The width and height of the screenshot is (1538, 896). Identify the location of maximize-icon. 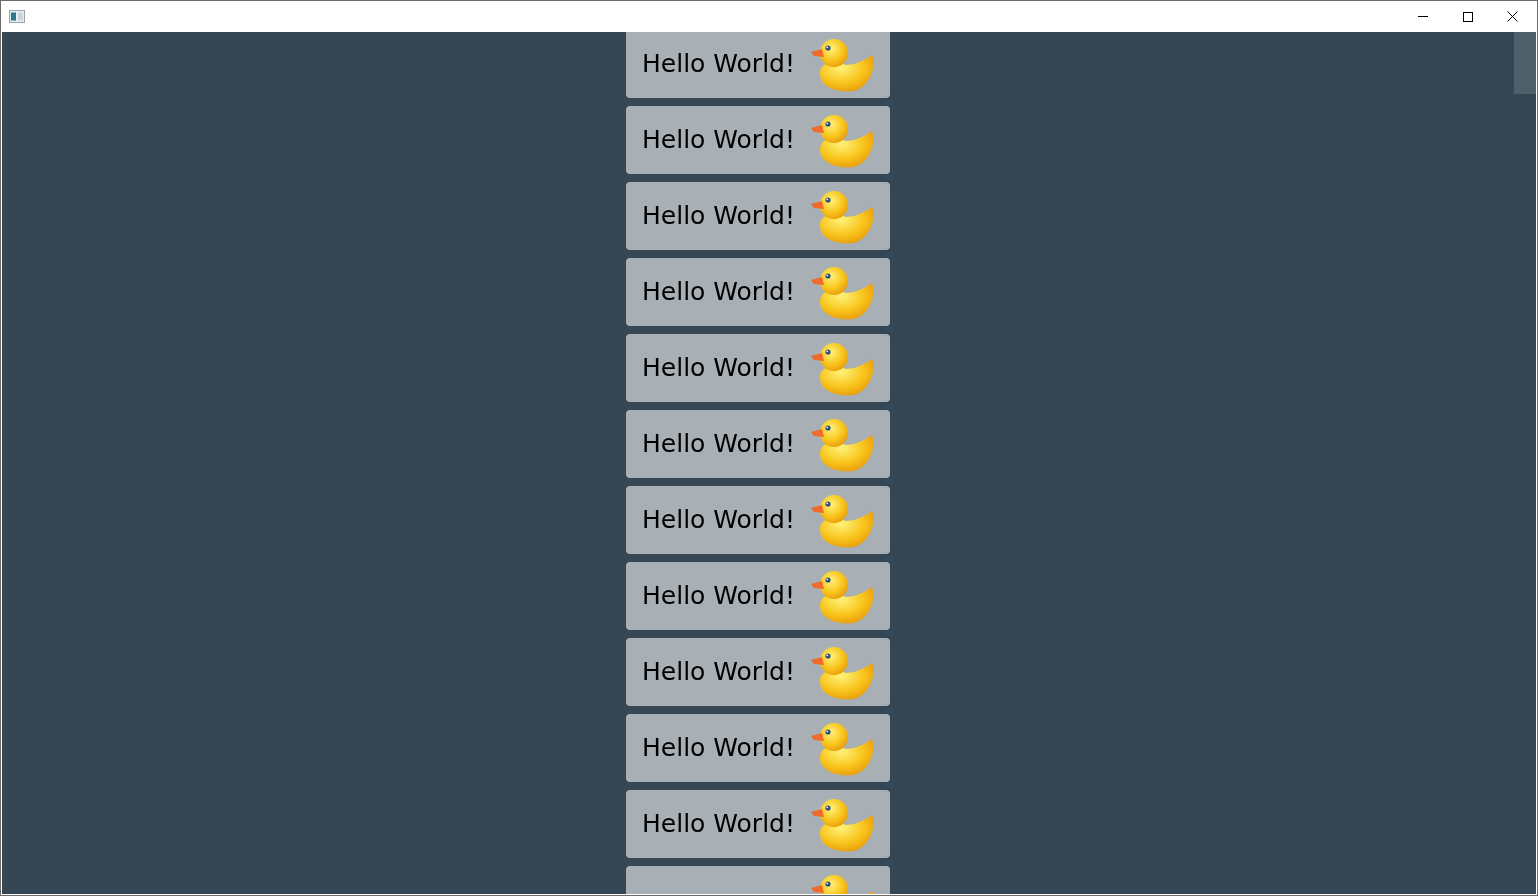
(1467, 16).